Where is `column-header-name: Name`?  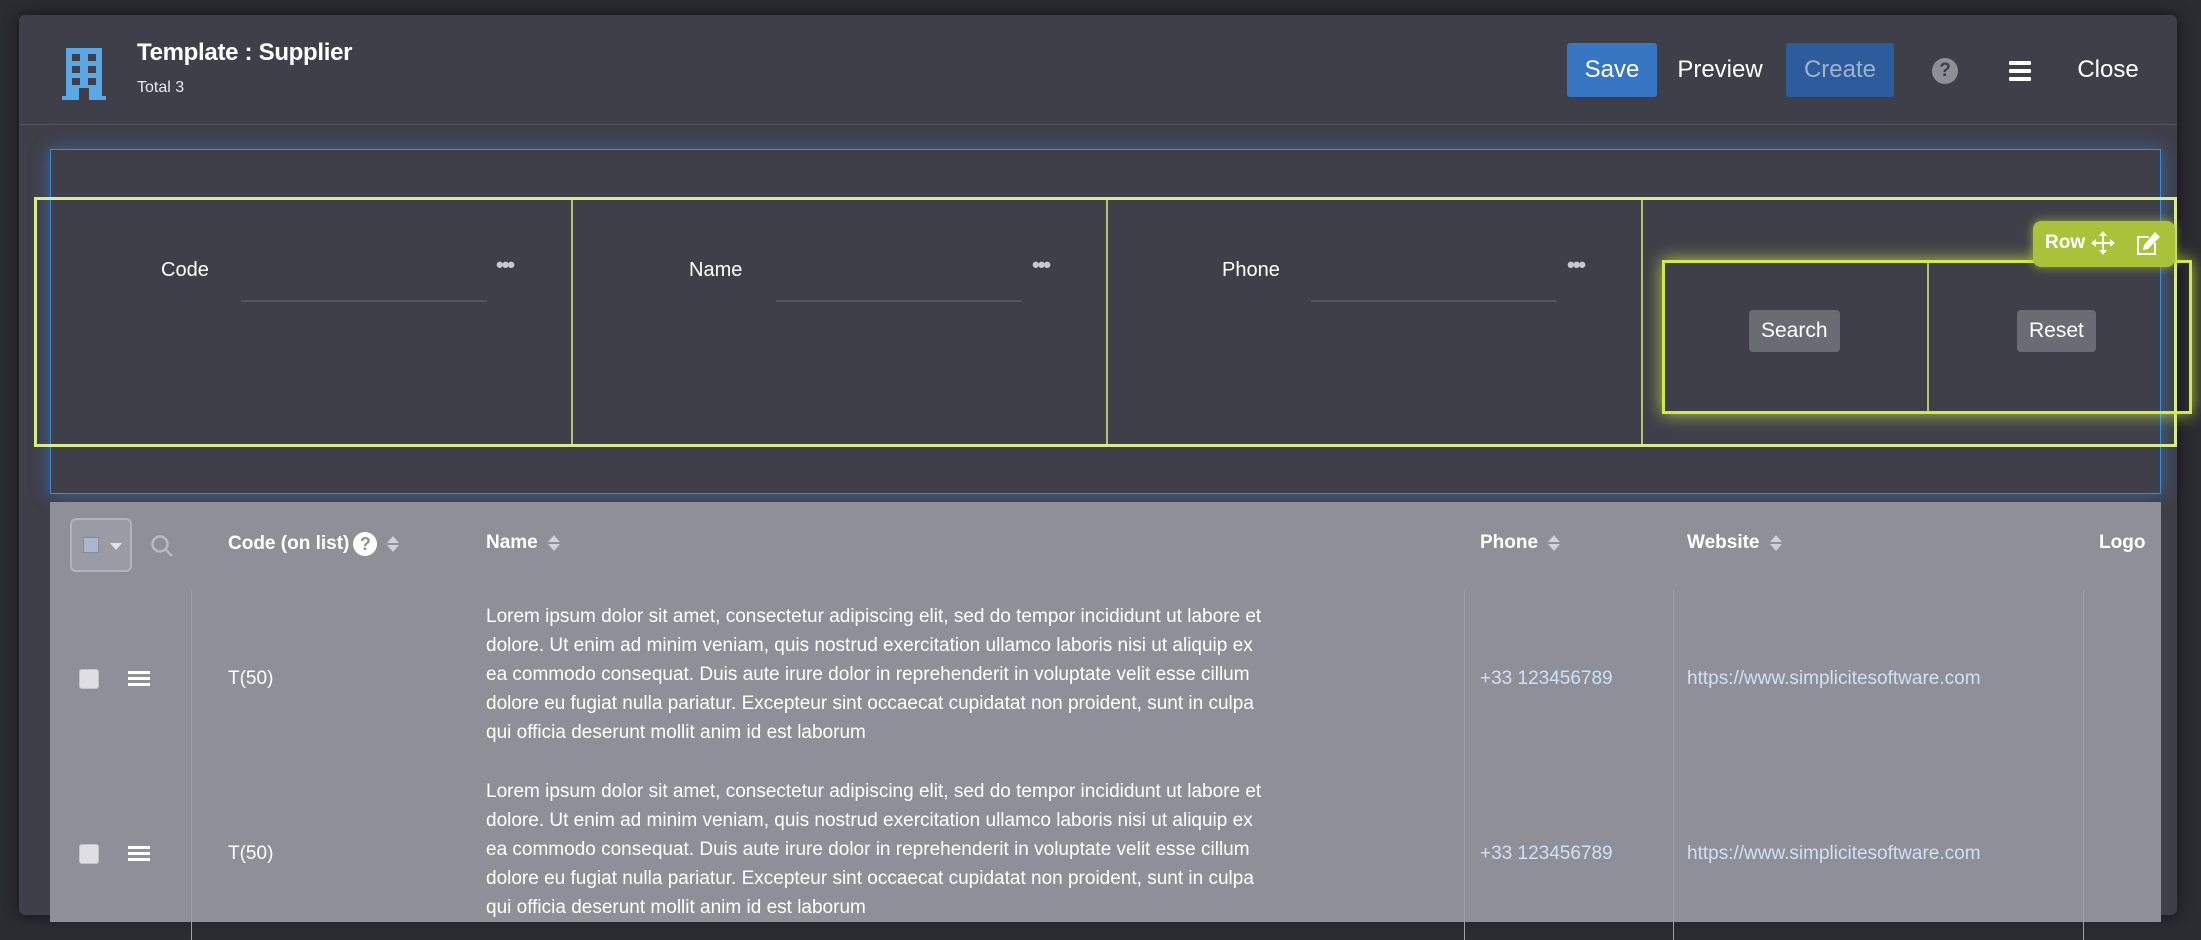
column-header-name: Name is located at coordinates (522, 543).